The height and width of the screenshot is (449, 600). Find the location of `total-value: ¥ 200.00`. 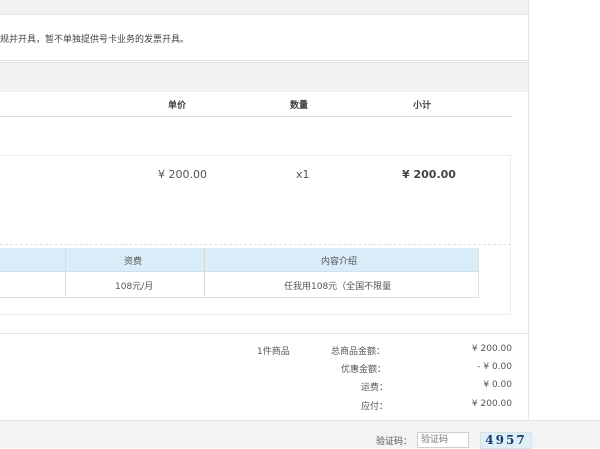

total-value: ¥ 200.00 is located at coordinates (491, 349).